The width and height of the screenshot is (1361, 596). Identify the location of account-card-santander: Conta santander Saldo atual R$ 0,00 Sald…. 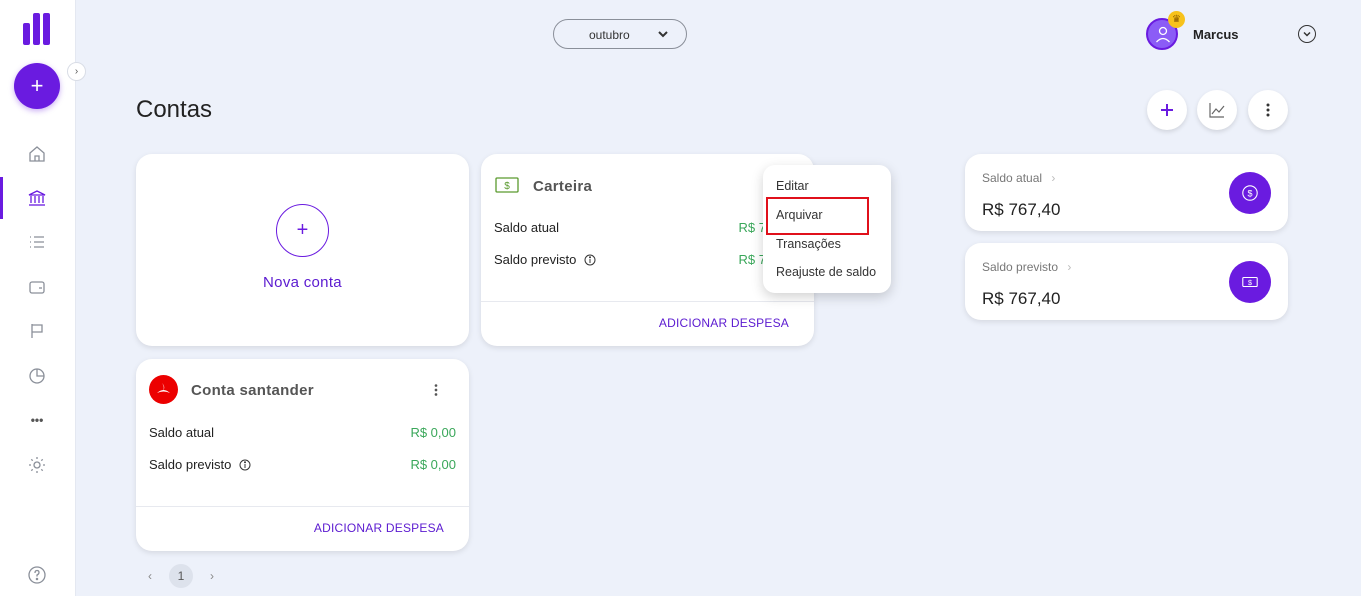
(302, 455).